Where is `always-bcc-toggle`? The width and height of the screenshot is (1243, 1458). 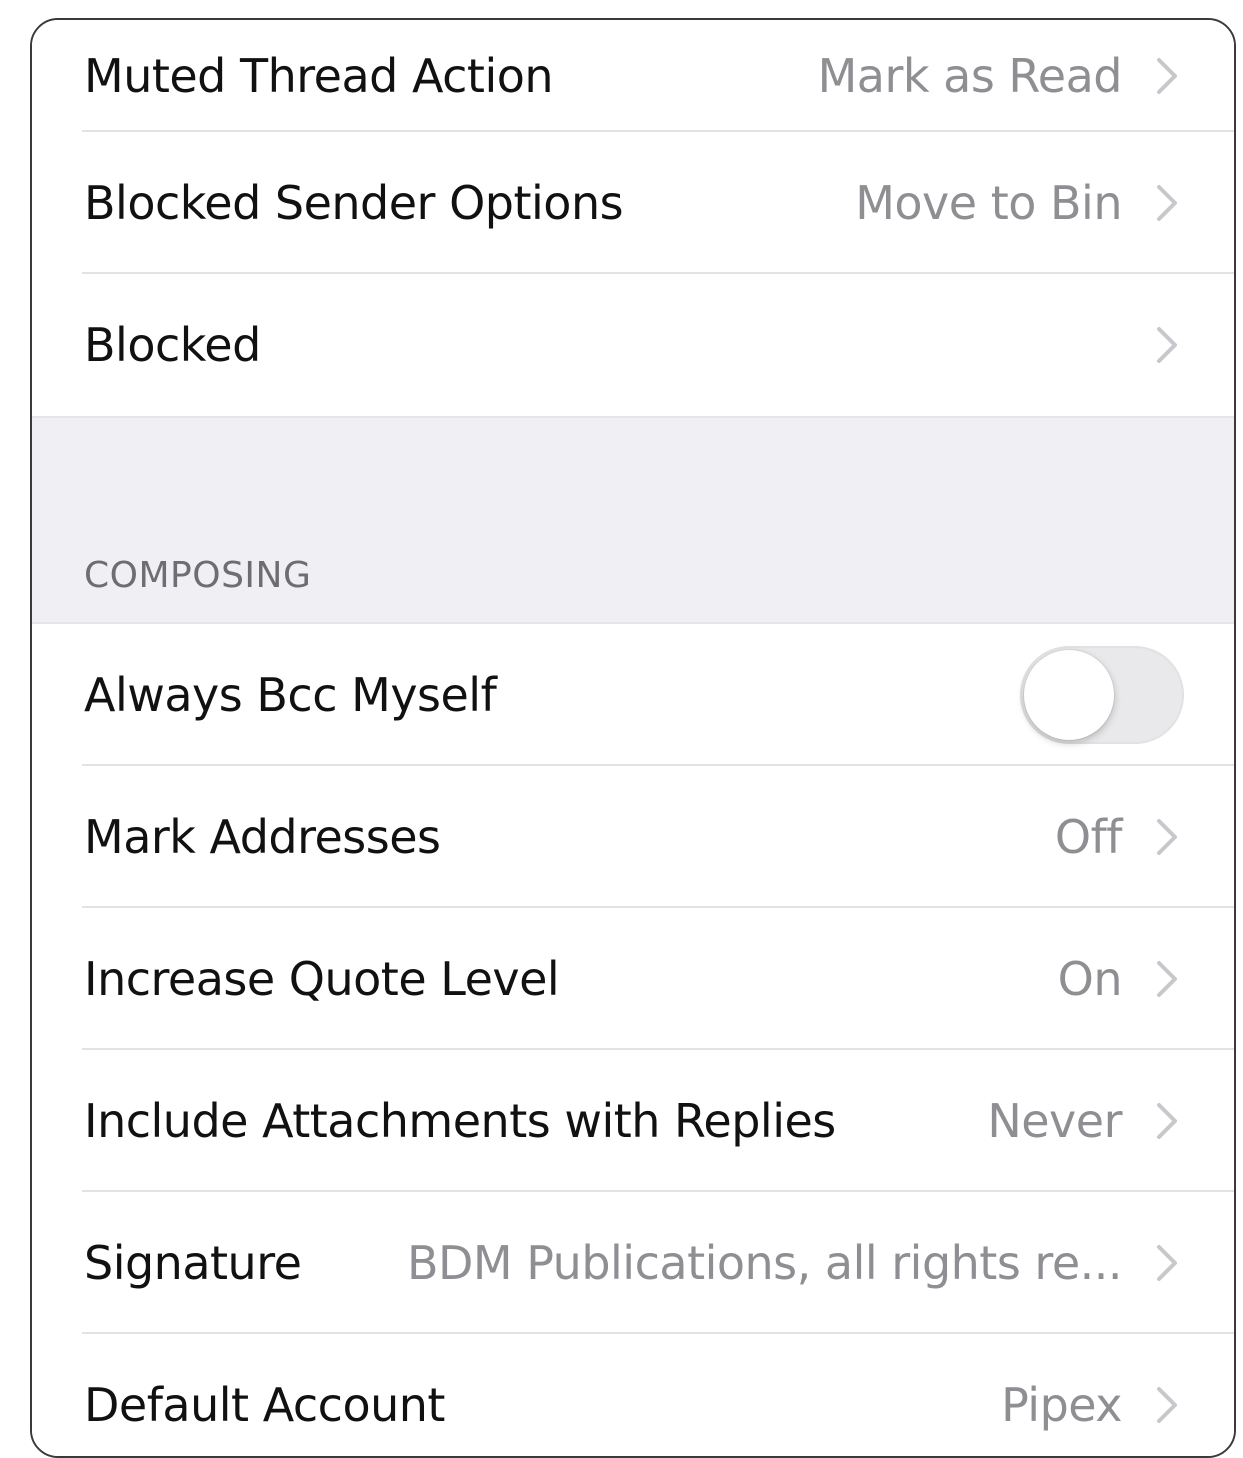 always-bcc-toggle is located at coordinates (1102, 695).